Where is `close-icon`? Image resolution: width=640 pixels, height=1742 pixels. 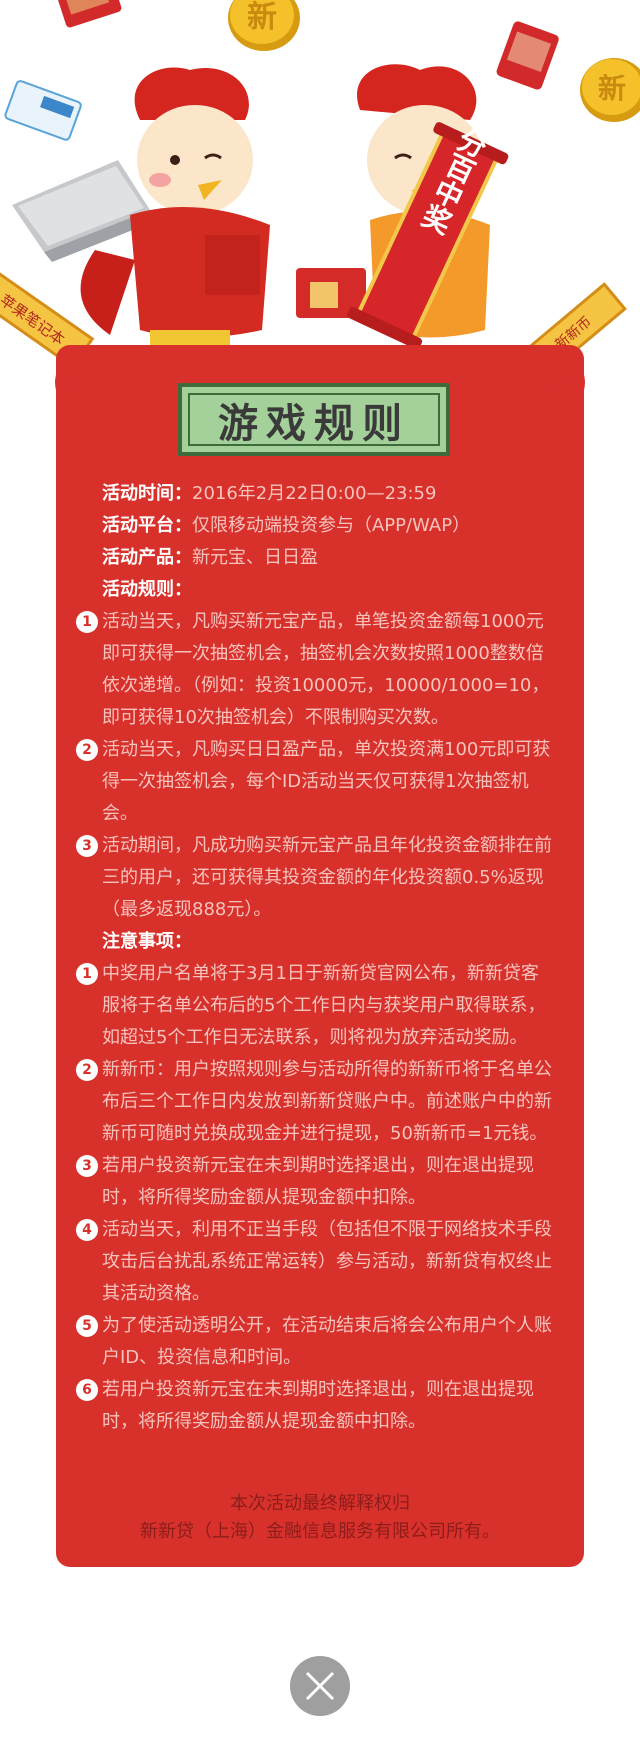
close-icon is located at coordinates (320, 1686).